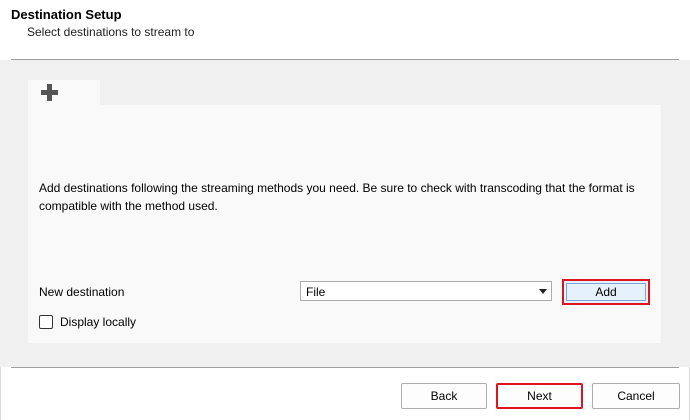  What do you see at coordinates (539, 396) in the screenshot?
I see `next-button: Next` at bounding box center [539, 396].